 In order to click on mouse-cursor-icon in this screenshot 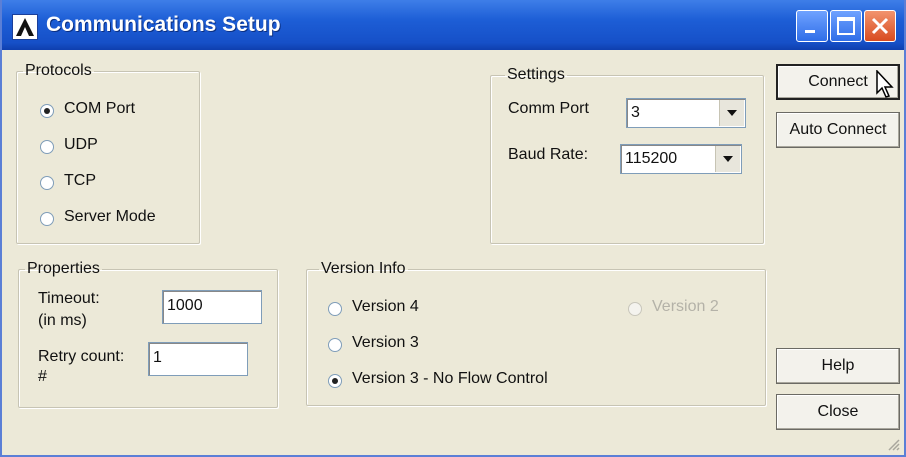, I will do `click(885, 84)`.